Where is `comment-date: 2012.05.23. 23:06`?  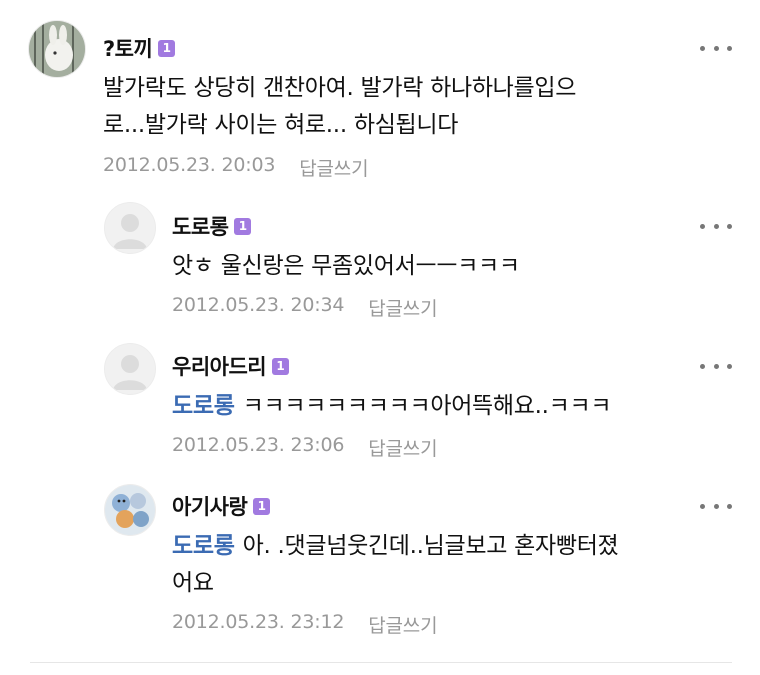
comment-date: 2012.05.23. 23:06 is located at coordinates (258, 445).